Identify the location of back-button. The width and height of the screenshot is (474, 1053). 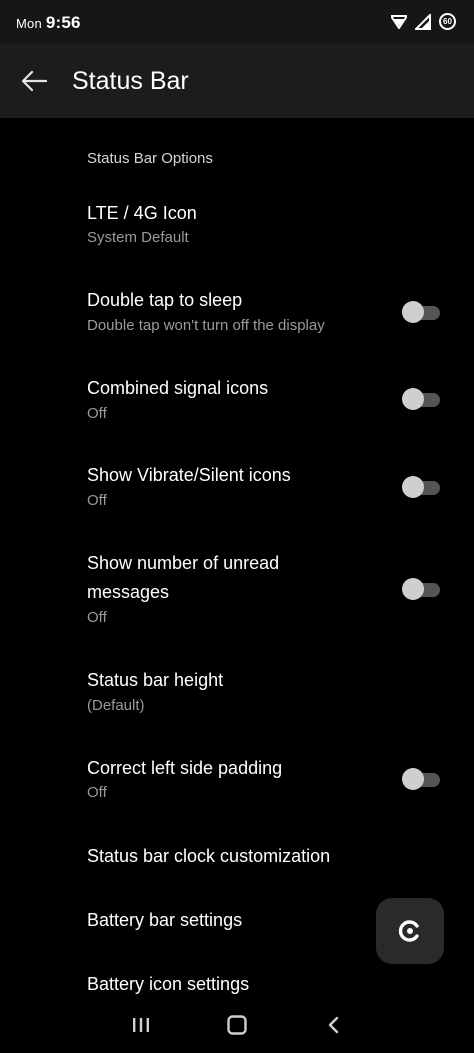
(34, 81).